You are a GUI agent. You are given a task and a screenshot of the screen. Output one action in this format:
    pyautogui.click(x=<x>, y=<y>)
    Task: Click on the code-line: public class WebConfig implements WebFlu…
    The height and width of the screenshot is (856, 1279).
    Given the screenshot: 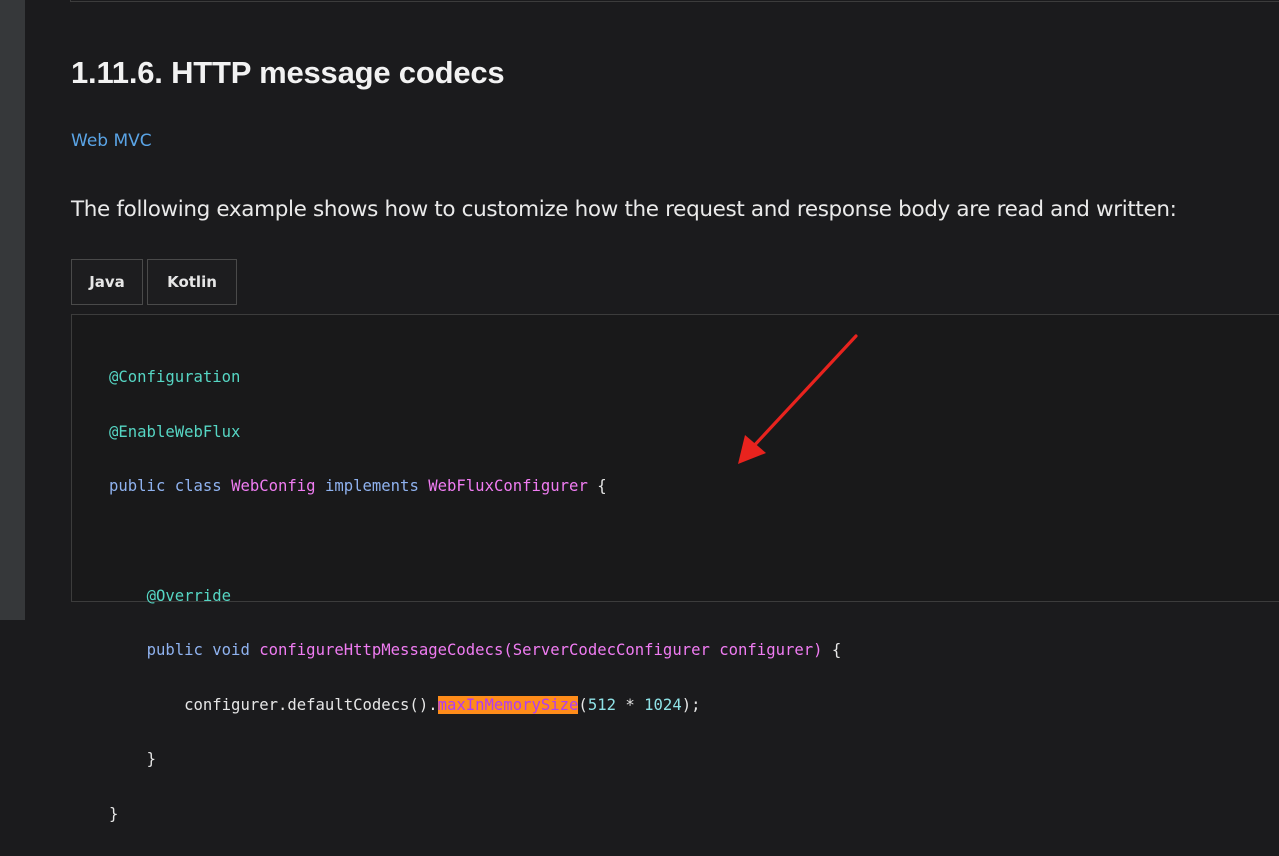 What is the action you would take?
    pyautogui.click(x=358, y=486)
    